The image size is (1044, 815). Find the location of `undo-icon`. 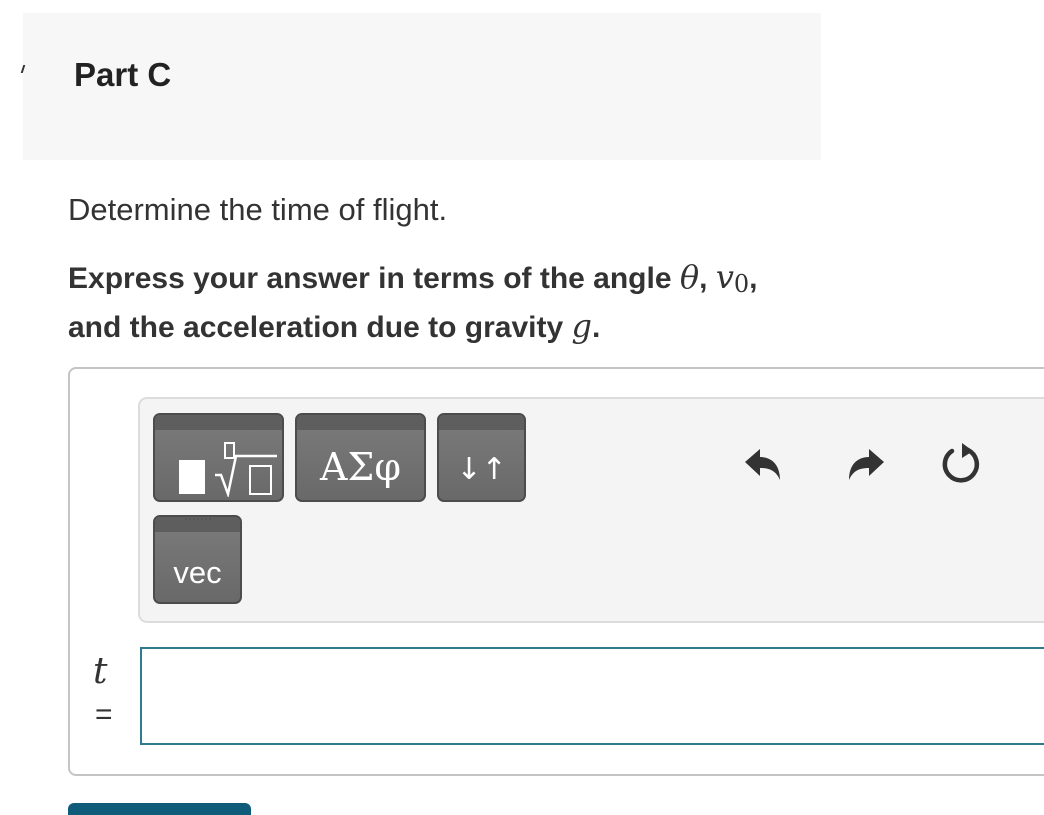

undo-icon is located at coordinates (763, 463).